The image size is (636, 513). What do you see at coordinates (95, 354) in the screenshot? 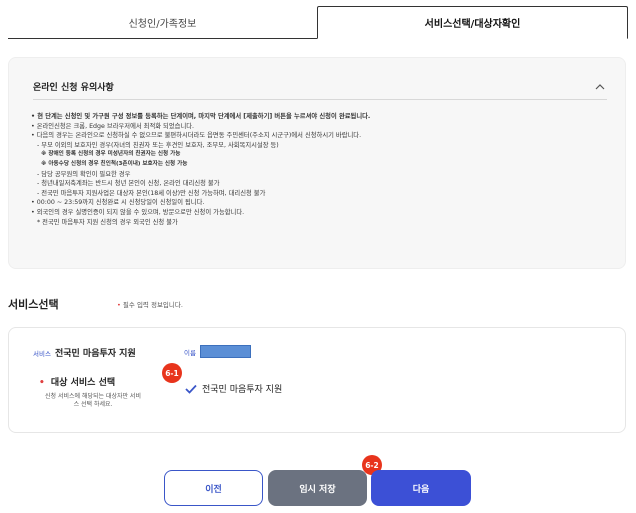
I see `service-name: 전국민 마음투자 지원` at bounding box center [95, 354].